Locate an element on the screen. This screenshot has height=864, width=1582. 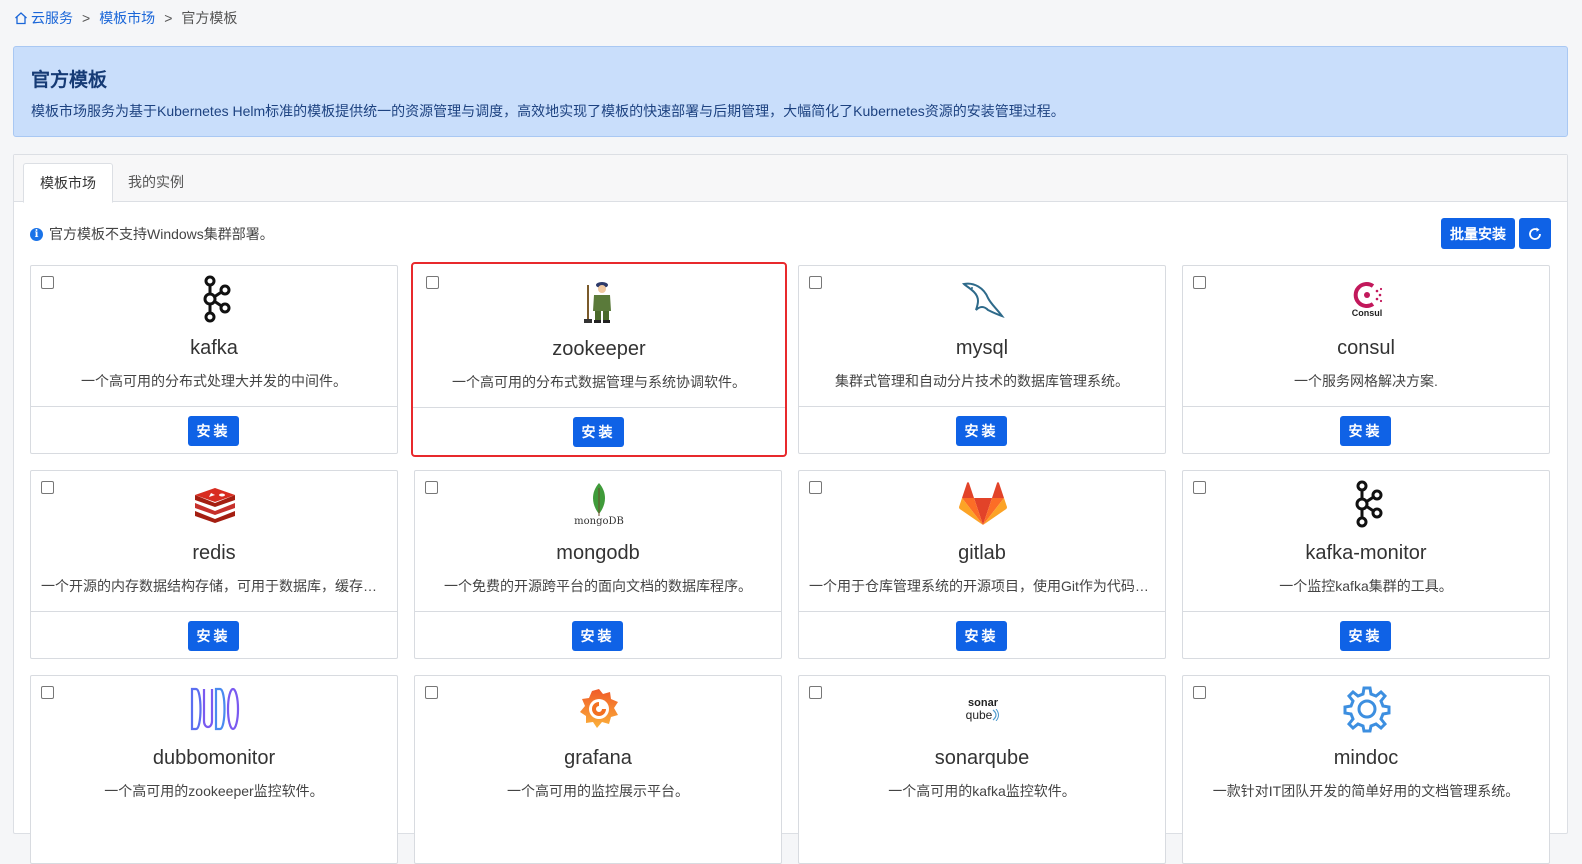
template-description: 一个监控kafka集群的工具。 is located at coordinates (1366, 586).